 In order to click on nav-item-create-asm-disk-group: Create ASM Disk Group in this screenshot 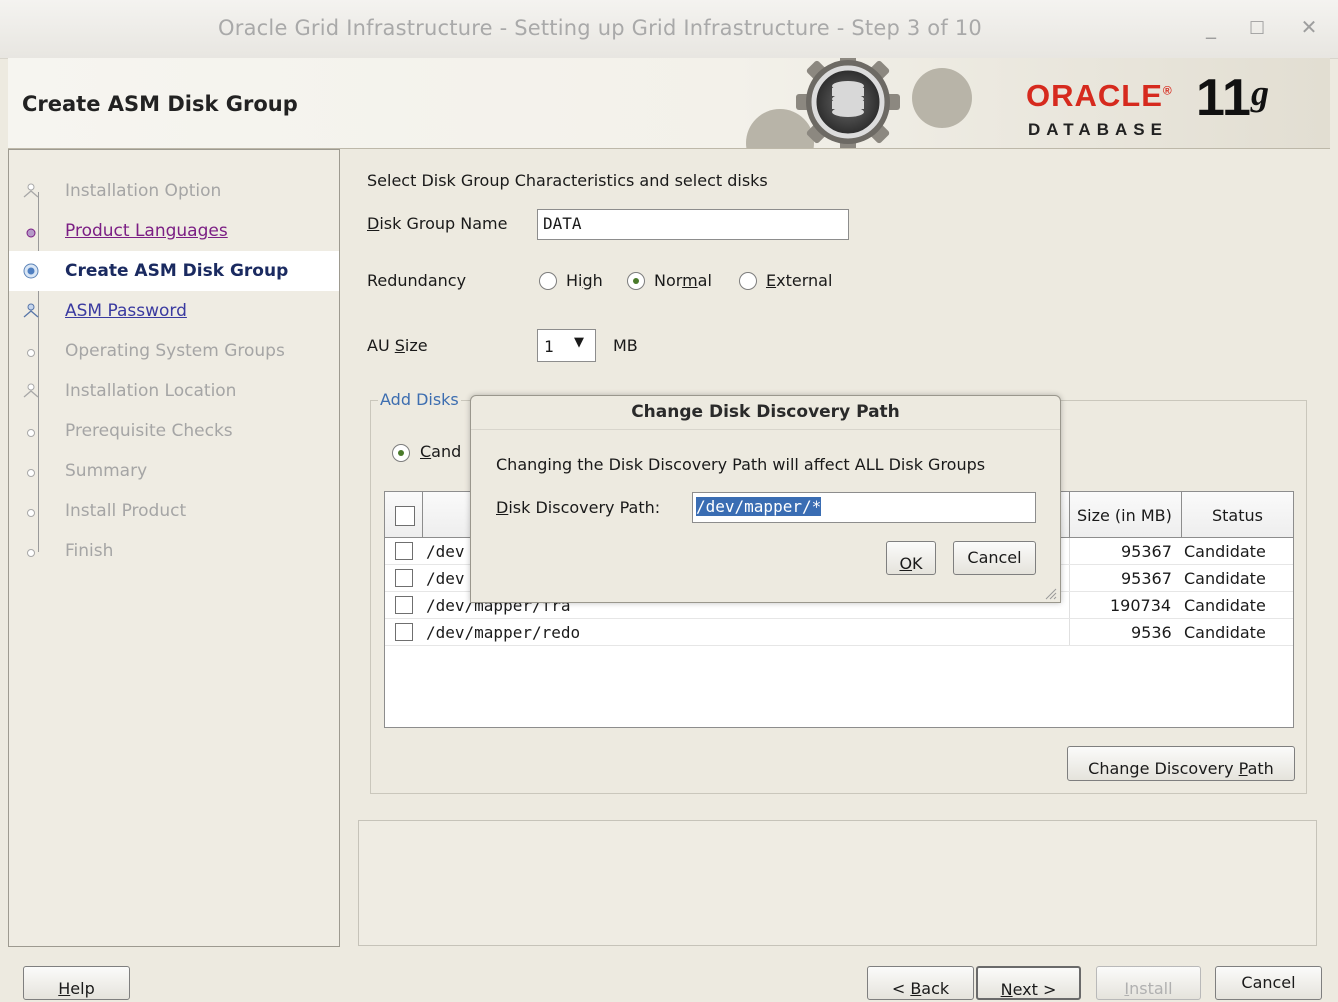, I will do `click(174, 271)`.